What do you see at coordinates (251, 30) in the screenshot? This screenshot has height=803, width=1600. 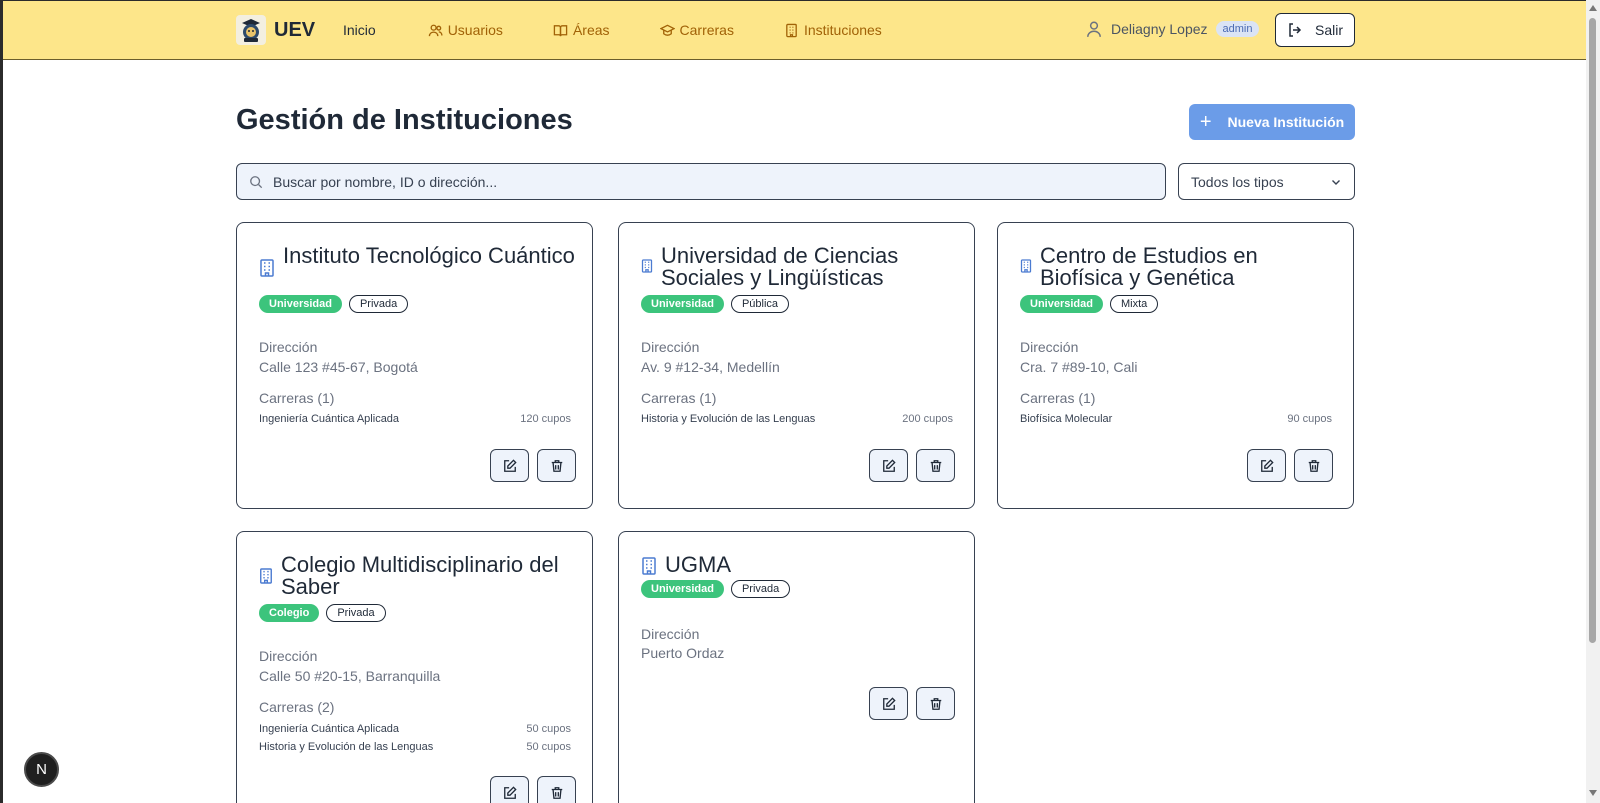 I see `university-logo-icon` at bounding box center [251, 30].